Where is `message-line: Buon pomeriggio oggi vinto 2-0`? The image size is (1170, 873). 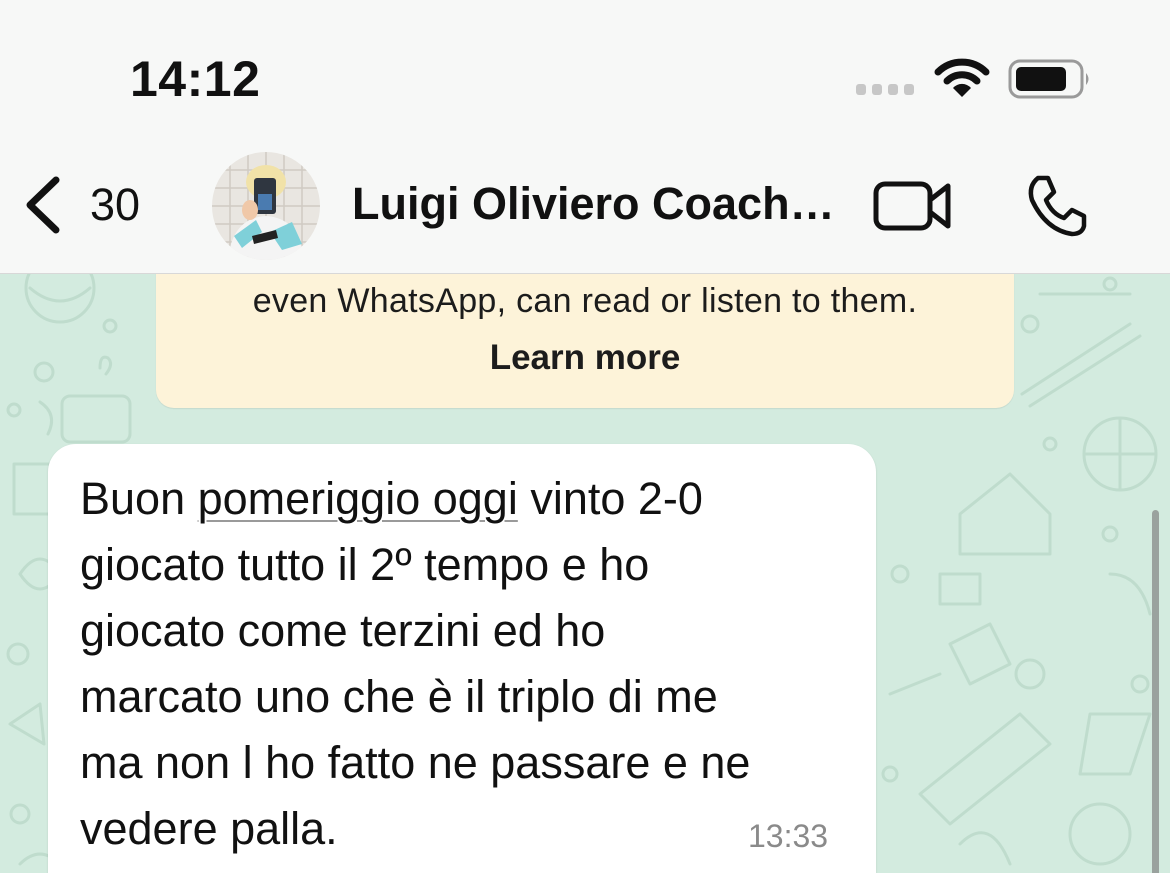
message-line: Buon pomeriggio oggi vinto 2-0 is located at coordinates (470, 499).